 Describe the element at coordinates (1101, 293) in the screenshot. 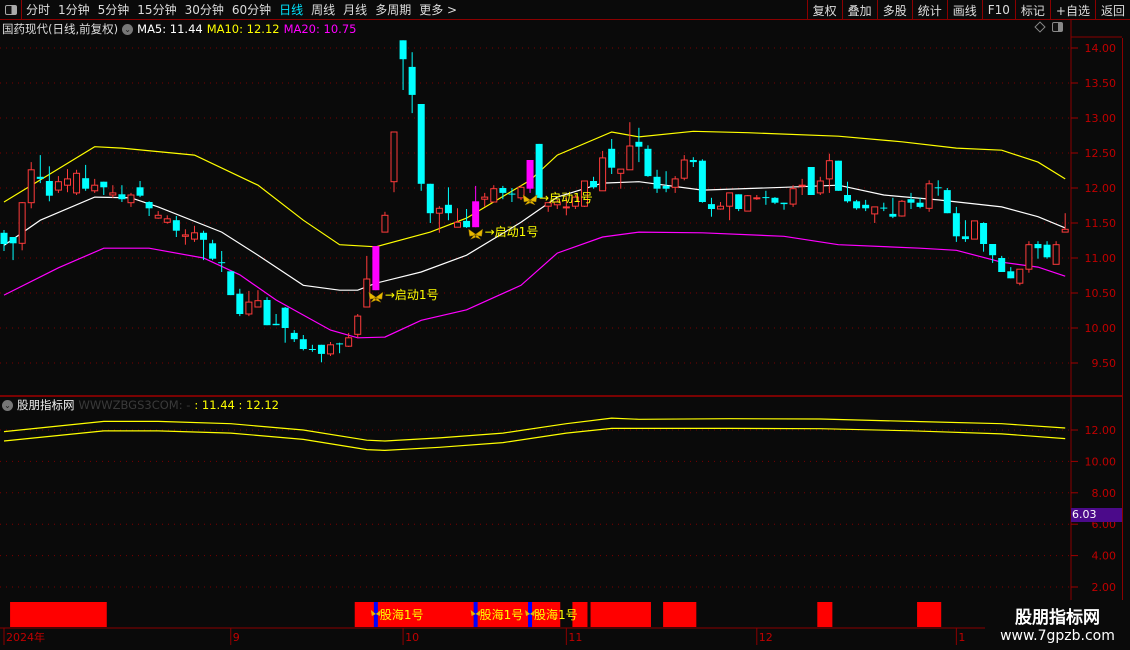

I see `price-tick-label: 10.50` at that location.